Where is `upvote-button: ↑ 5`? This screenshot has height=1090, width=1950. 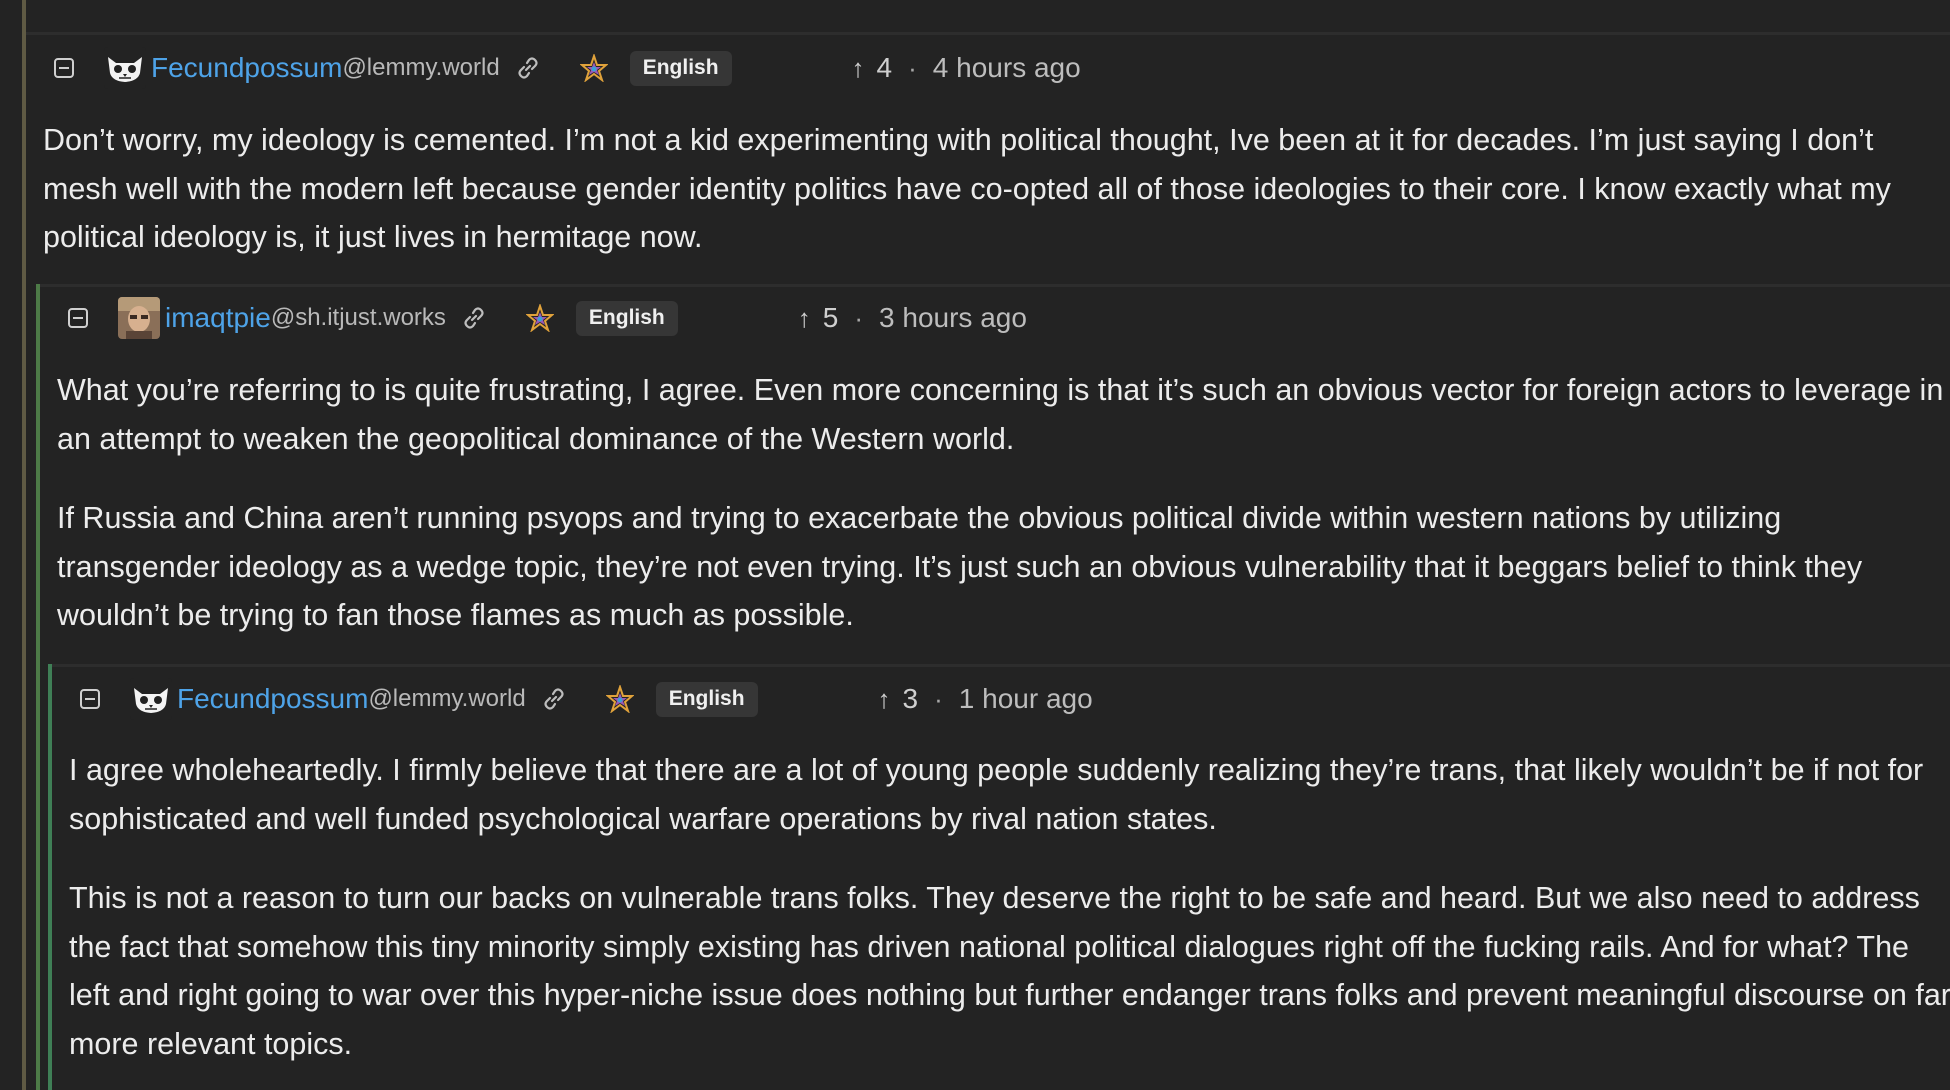
upvote-button: ↑ 5 is located at coordinates (818, 318).